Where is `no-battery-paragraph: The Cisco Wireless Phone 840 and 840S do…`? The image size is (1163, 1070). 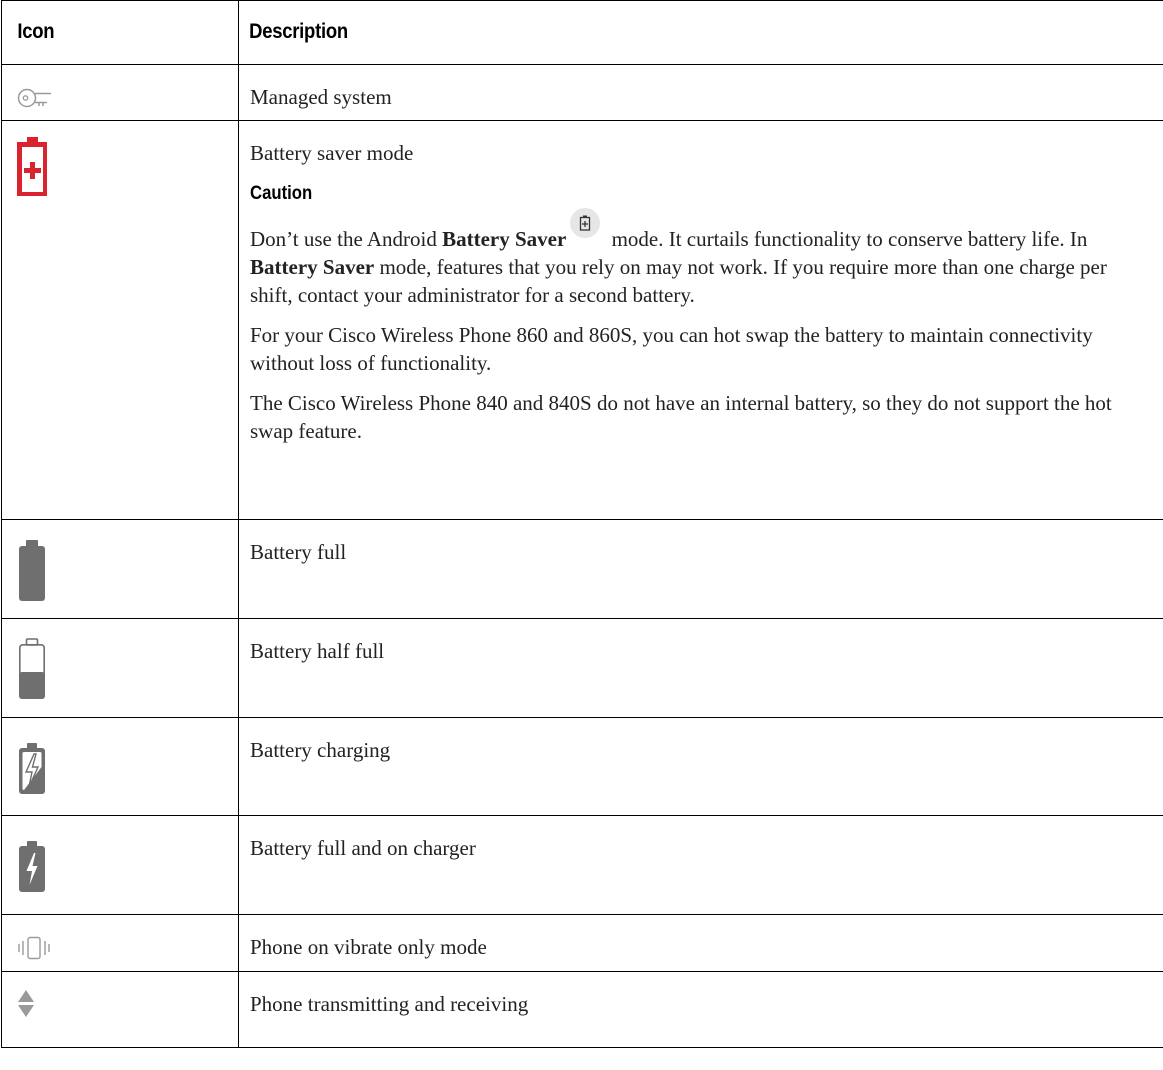 no-battery-paragraph: The Cisco Wireless Phone 840 and 840S do… is located at coordinates (681, 417).